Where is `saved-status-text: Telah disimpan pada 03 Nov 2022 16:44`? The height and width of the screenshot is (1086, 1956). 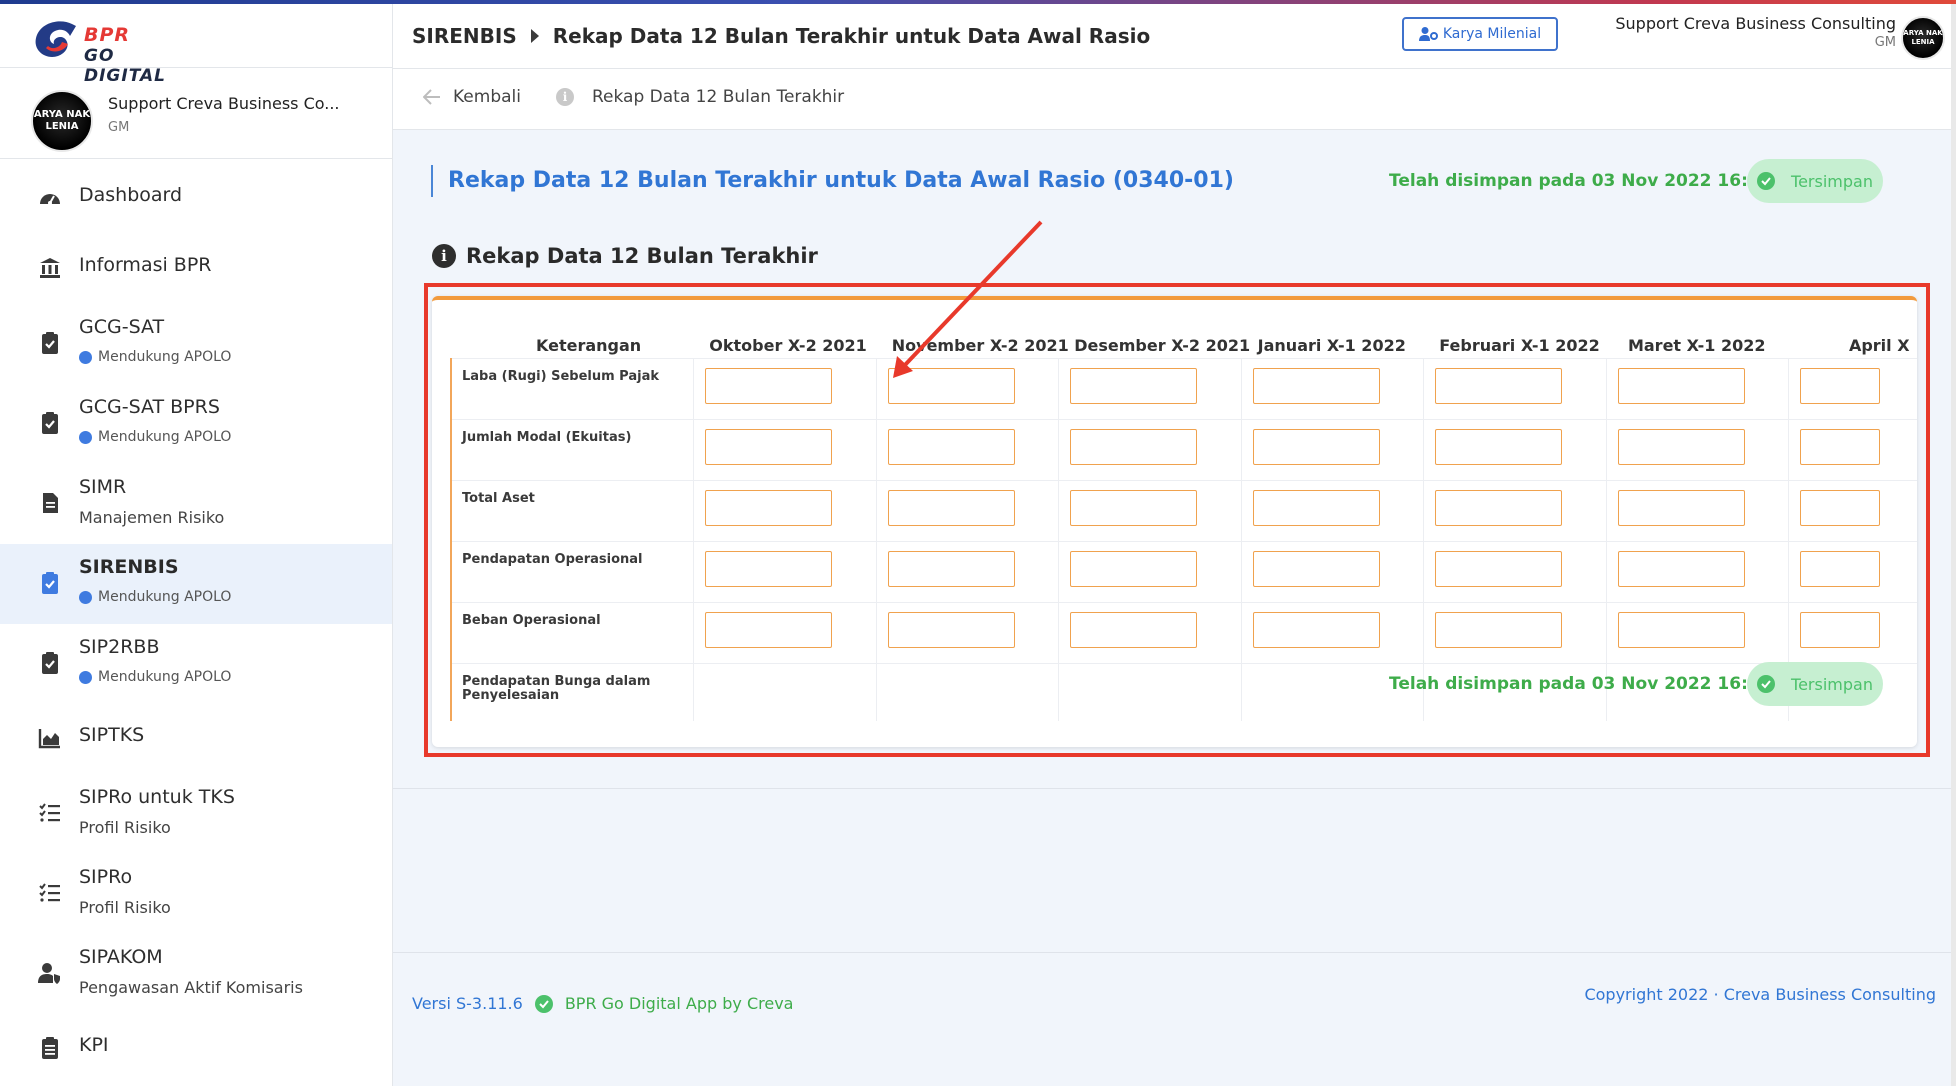 saved-status-text: Telah disimpan pada 03 Nov 2022 16:44 is located at coordinates (1580, 181).